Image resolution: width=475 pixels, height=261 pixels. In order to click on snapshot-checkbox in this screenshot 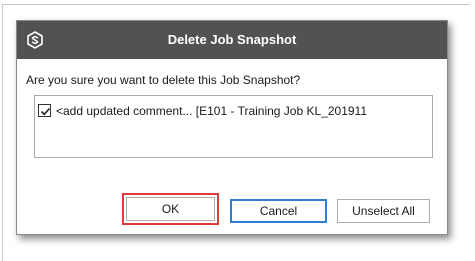, I will do `click(44, 110)`.